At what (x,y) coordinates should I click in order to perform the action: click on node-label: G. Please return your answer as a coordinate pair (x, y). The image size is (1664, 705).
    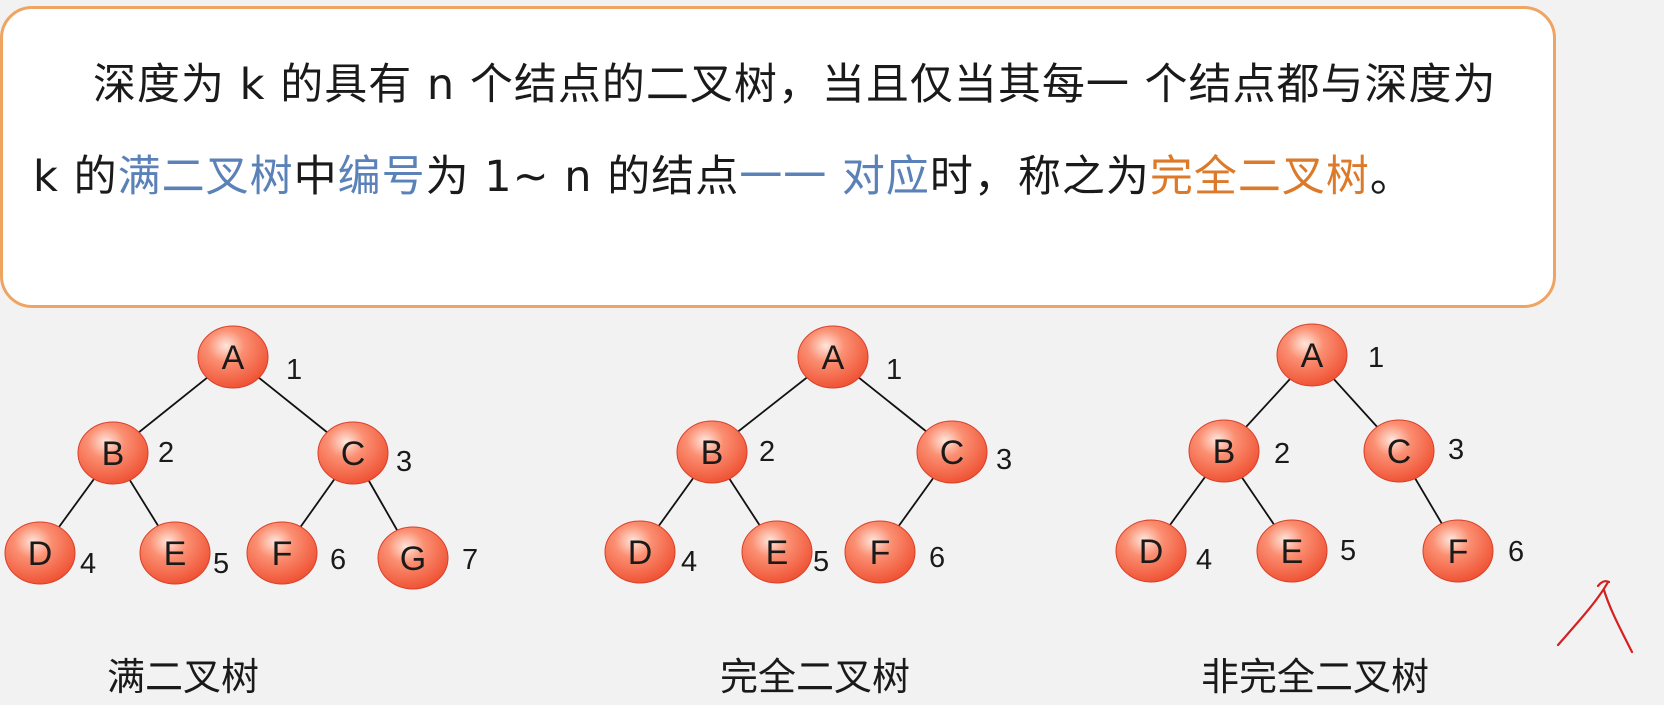
    Looking at the image, I should click on (413, 559).